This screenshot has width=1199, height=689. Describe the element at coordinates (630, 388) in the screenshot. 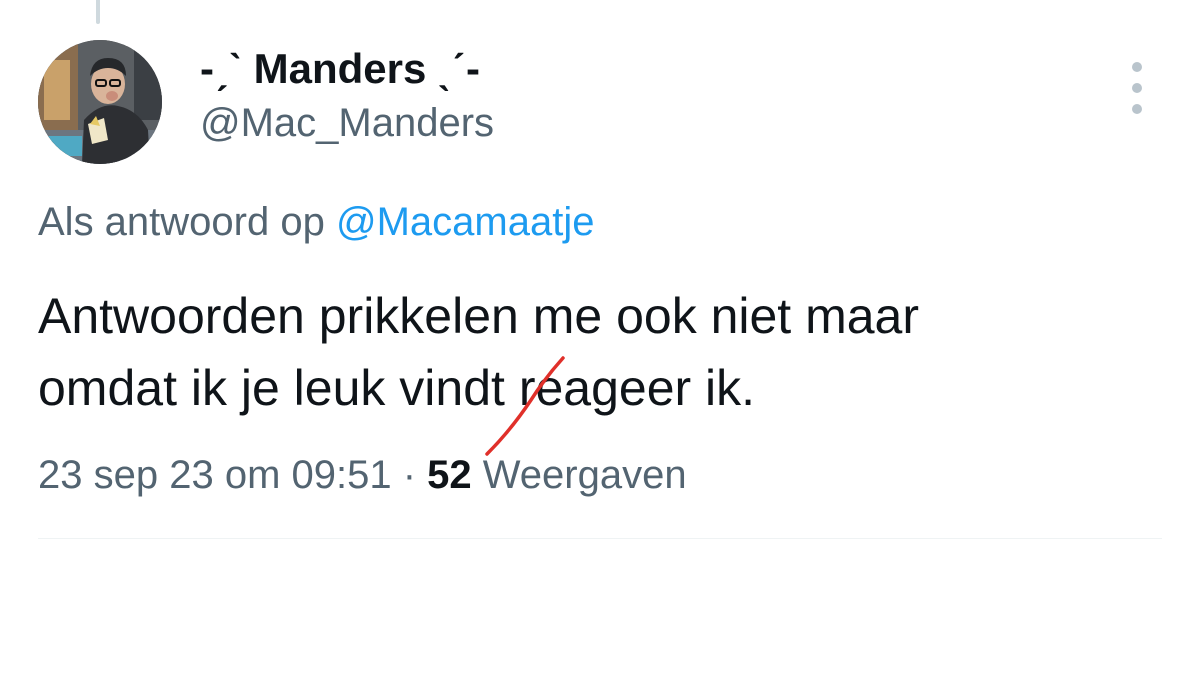

I see `tweet-text-after-strike: reageer ik.` at that location.